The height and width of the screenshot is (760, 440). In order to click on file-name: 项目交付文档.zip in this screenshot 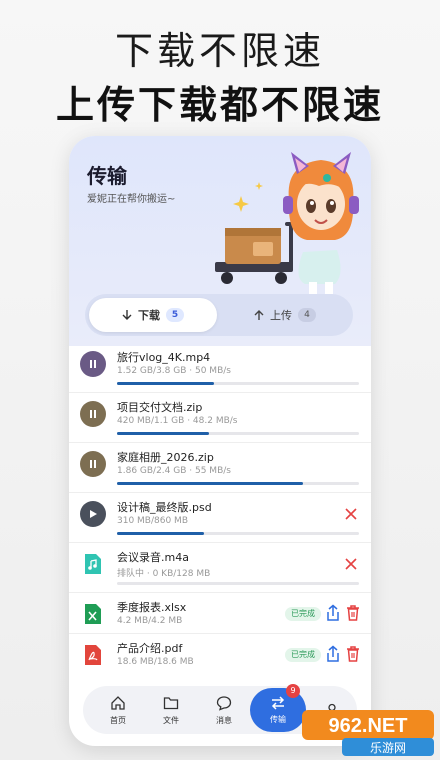, I will do `click(160, 407)`.